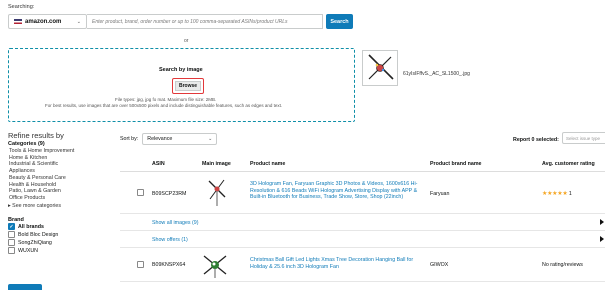 Image resolution: width=605 pixels, height=290 pixels. Describe the element at coordinates (63, 151) in the screenshot. I see `category-item: Tools & Home Improvement` at that location.